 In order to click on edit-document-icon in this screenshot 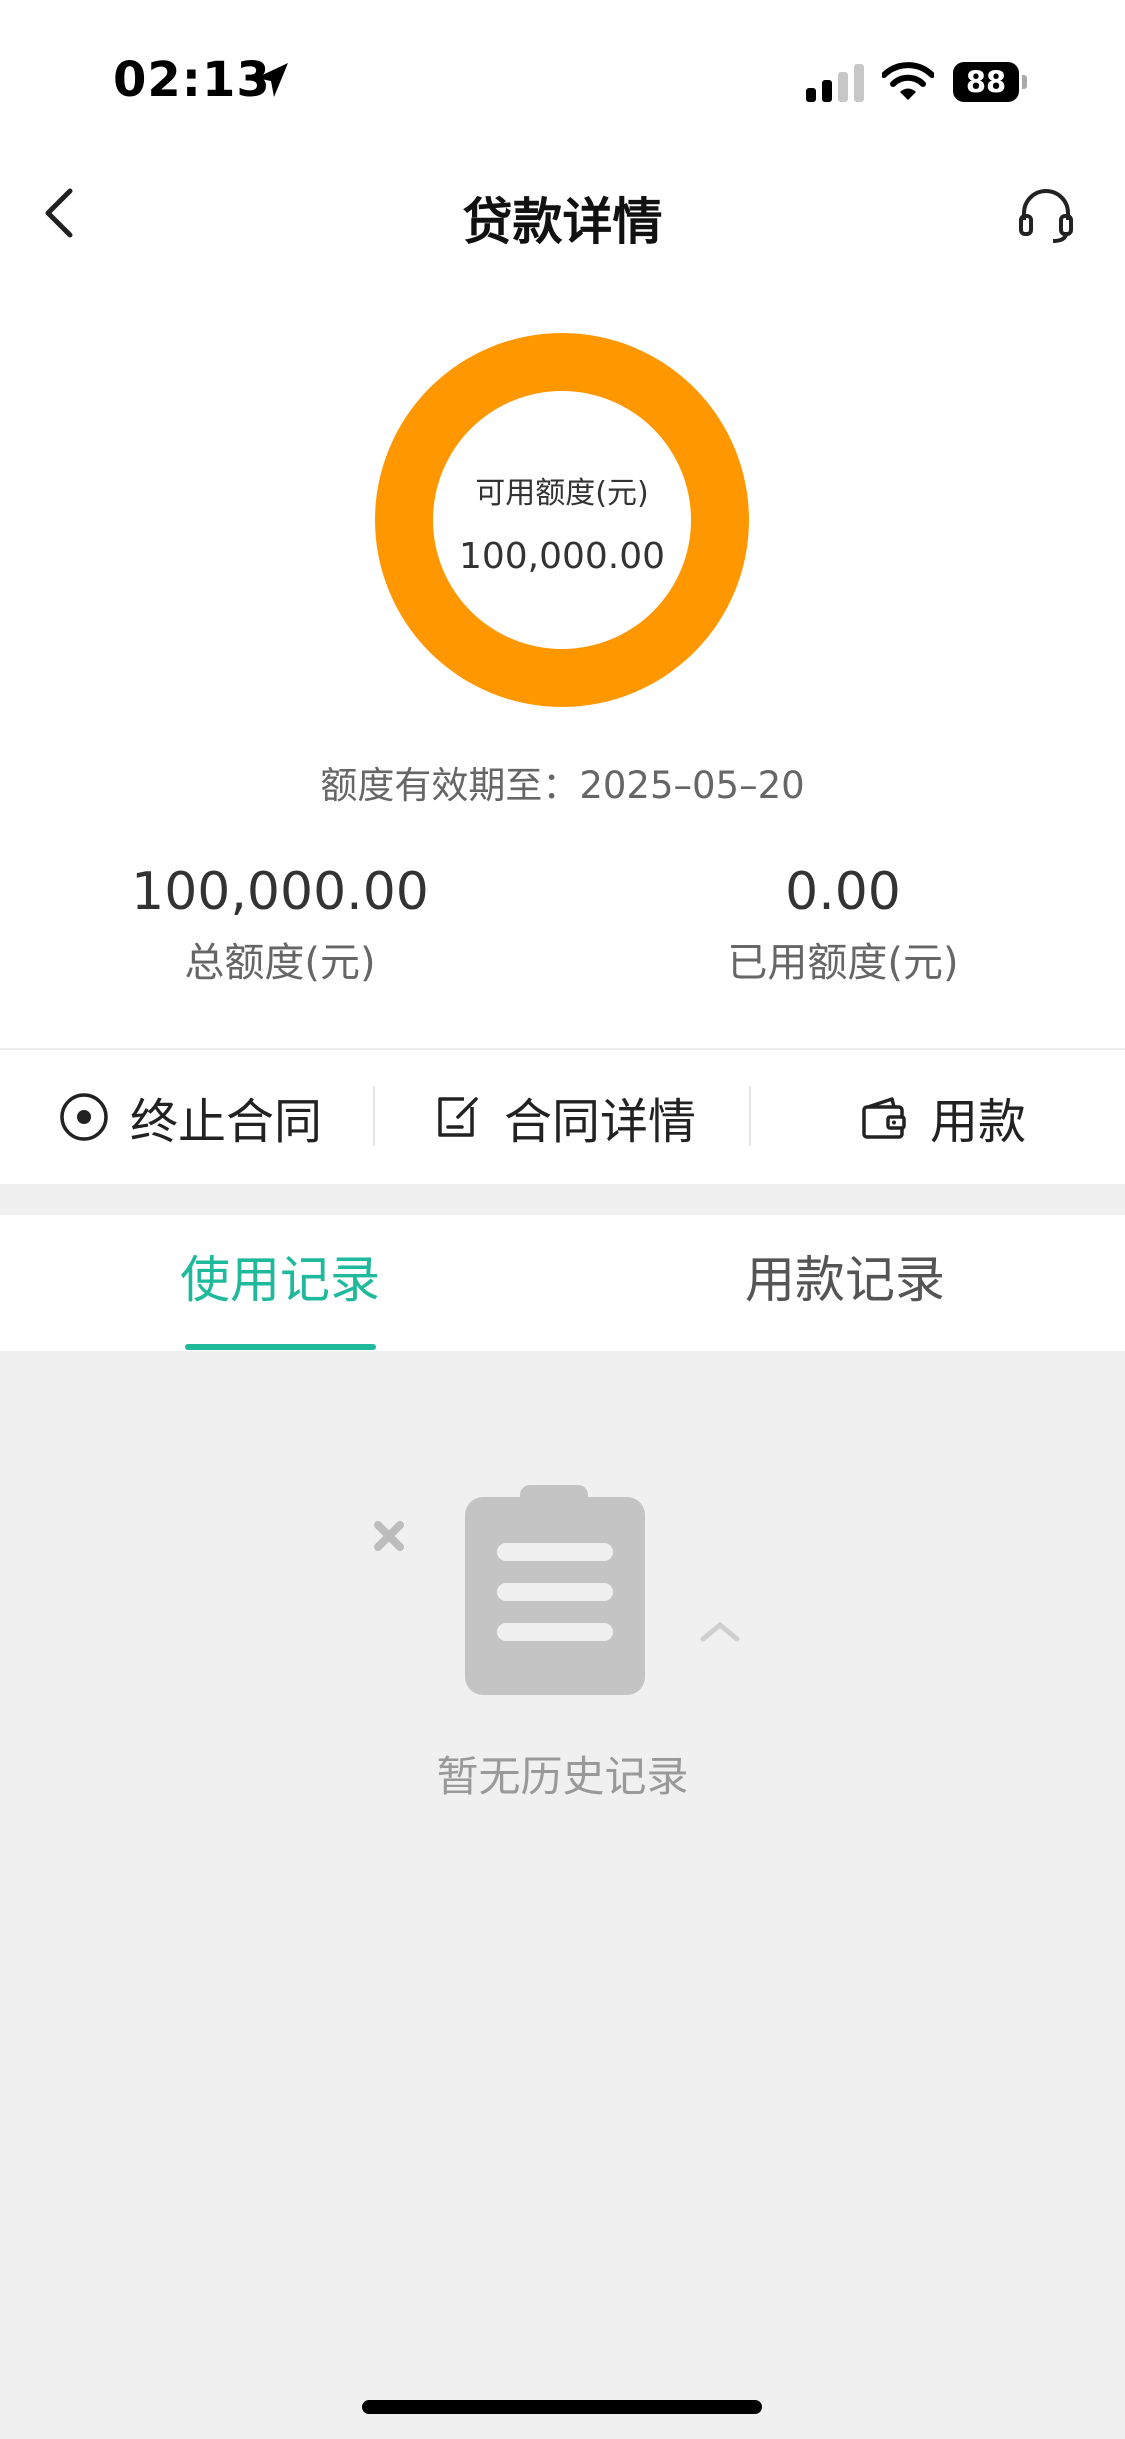, I will do `click(458, 1117)`.